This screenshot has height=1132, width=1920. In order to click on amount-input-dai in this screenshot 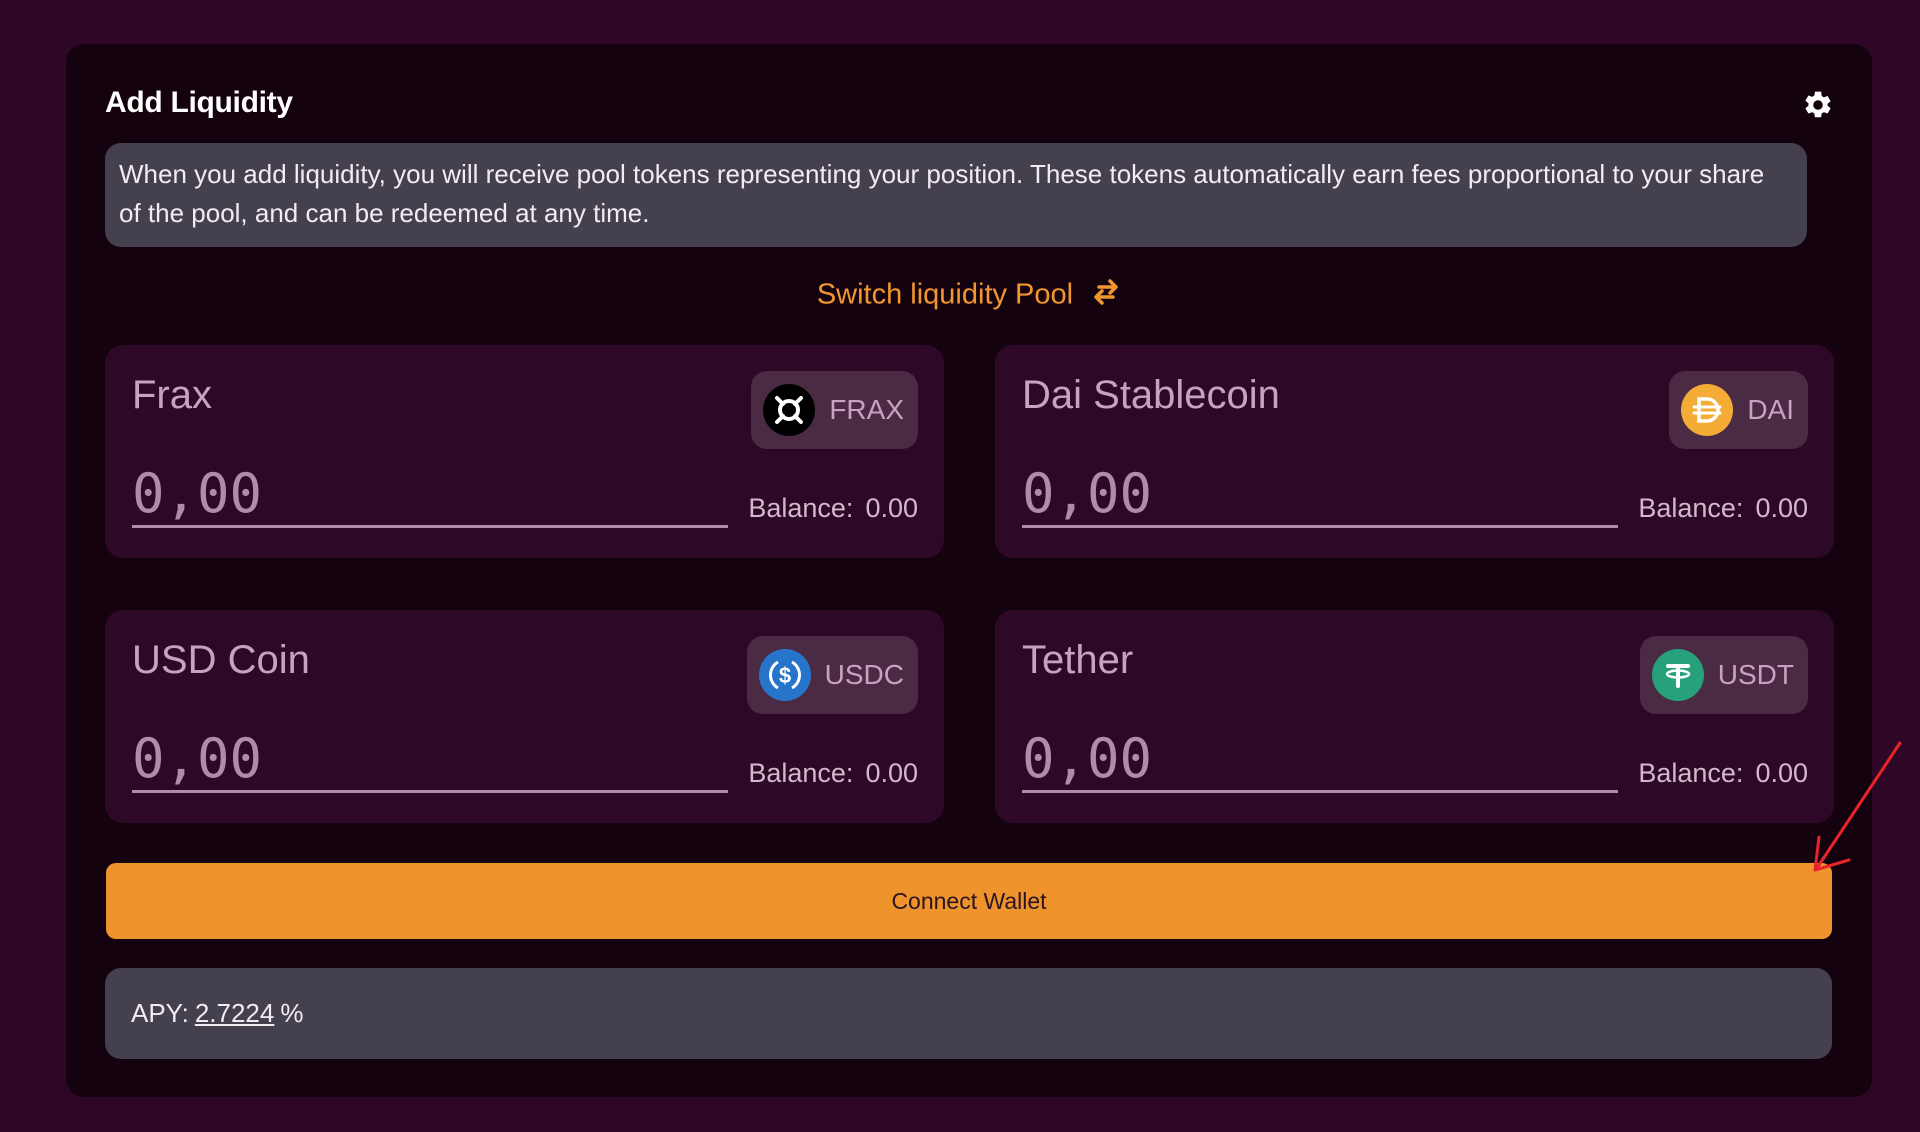, I will do `click(1320, 494)`.